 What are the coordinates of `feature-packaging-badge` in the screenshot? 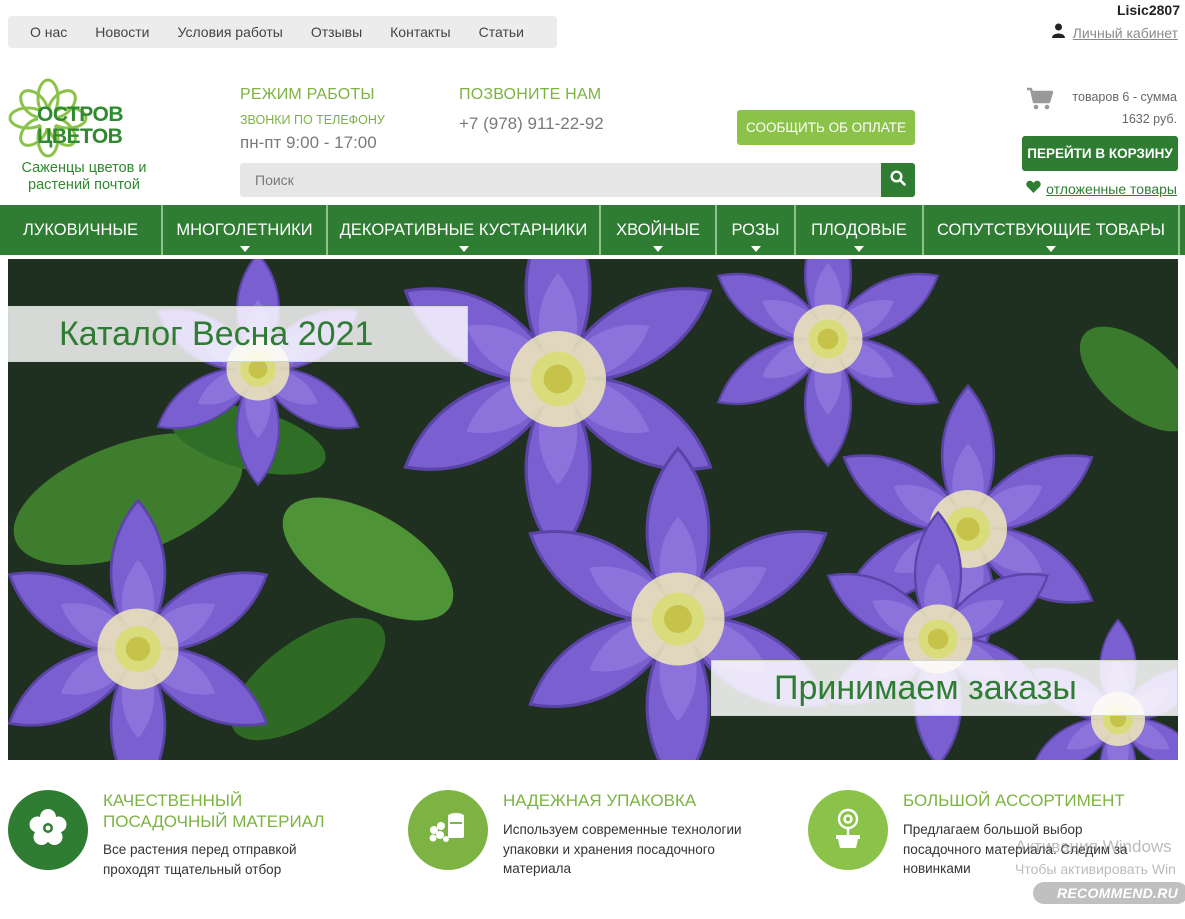 It's located at (448, 830).